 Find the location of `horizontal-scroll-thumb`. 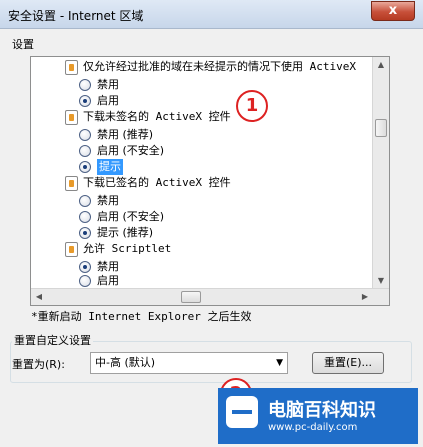

horizontal-scroll-thumb is located at coordinates (191, 297).